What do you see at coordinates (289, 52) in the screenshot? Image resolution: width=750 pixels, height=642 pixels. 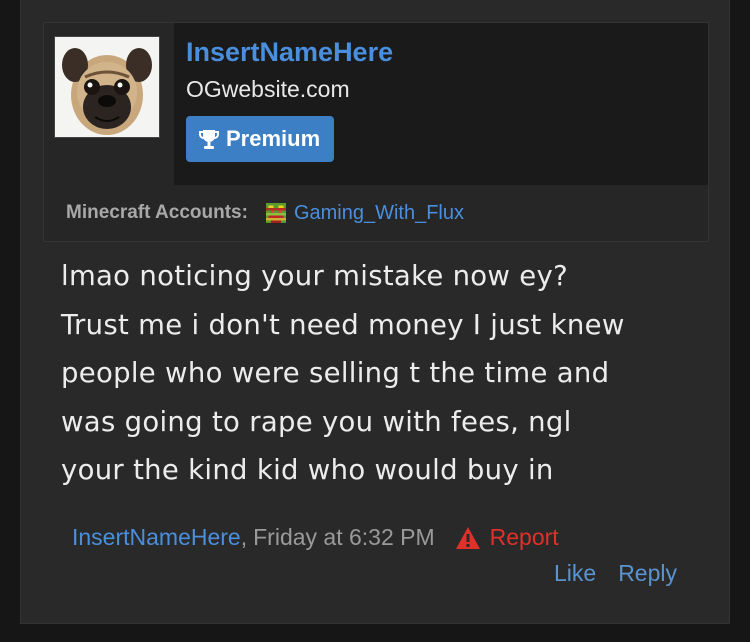 I see `username-link: InsertNameHere` at bounding box center [289, 52].